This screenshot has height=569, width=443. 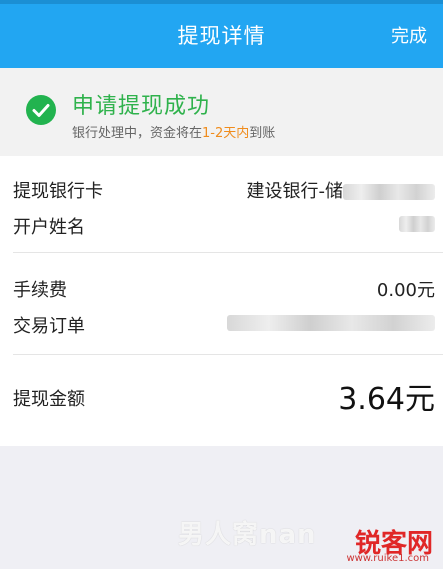 I want to click on subtitle-suffix: 到账, so click(x=262, y=133).